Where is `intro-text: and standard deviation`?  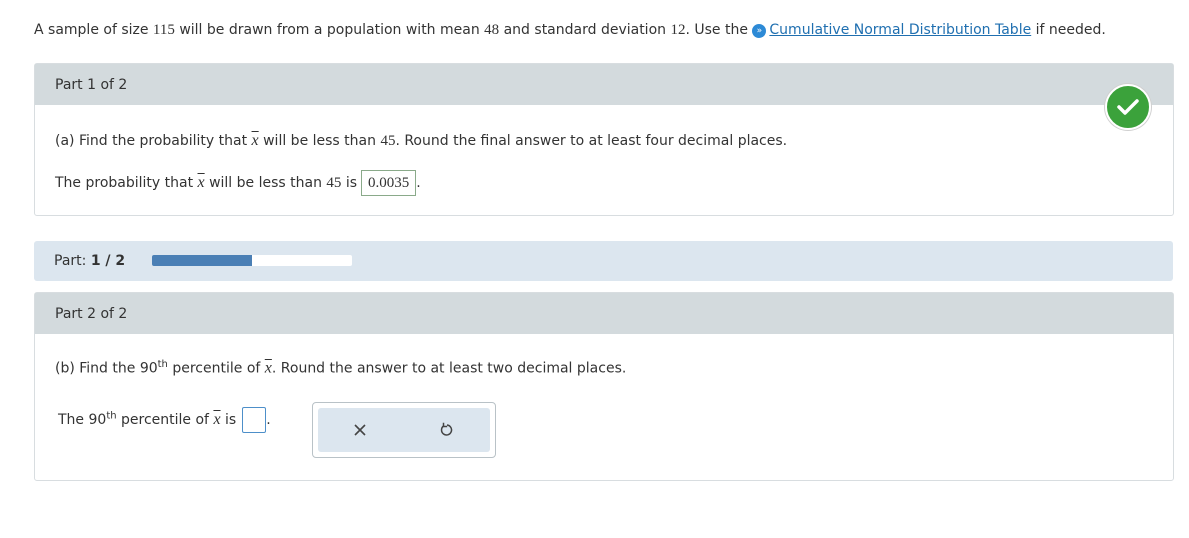 intro-text: and standard deviation is located at coordinates (585, 30).